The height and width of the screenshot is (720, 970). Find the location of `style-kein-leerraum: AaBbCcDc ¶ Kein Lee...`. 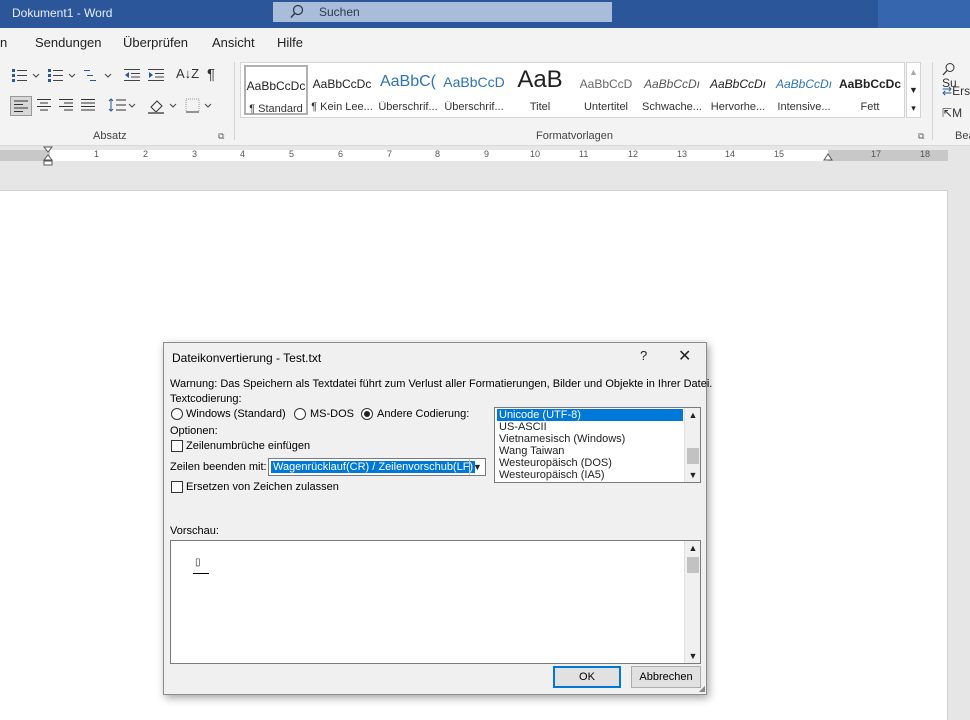

style-kein-leerraum: AaBbCcDc ¶ Kein Lee... is located at coordinates (342, 90).